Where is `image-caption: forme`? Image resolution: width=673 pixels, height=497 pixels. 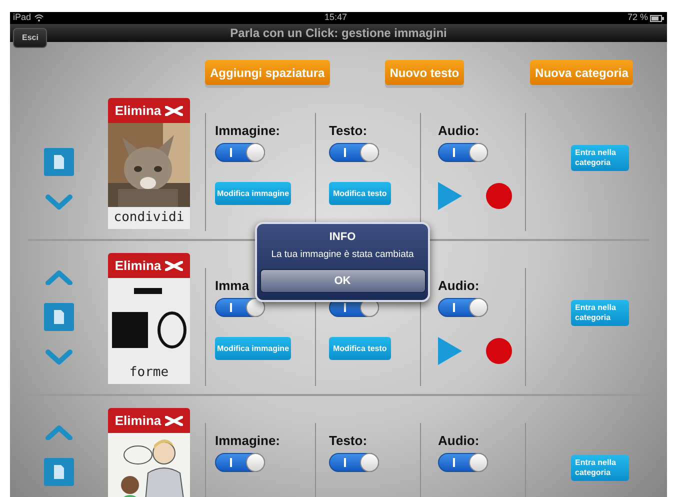
image-caption: forme is located at coordinates (149, 373).